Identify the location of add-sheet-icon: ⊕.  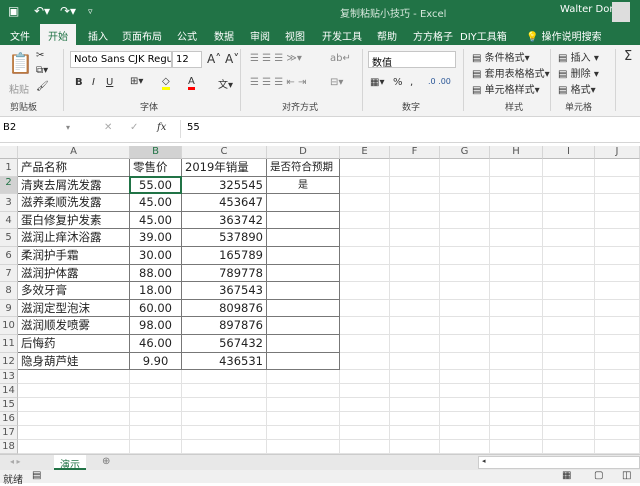
(106, 461).